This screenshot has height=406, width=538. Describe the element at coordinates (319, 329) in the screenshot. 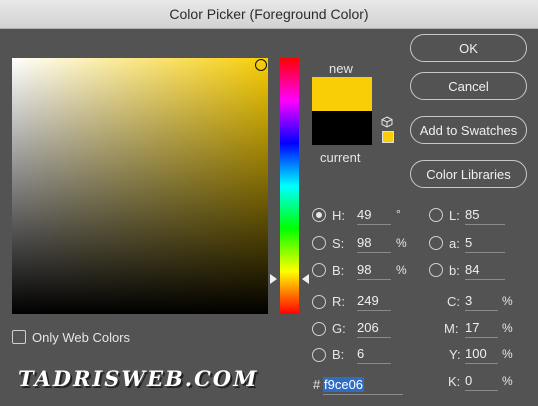

I see `green-radio` at that location.